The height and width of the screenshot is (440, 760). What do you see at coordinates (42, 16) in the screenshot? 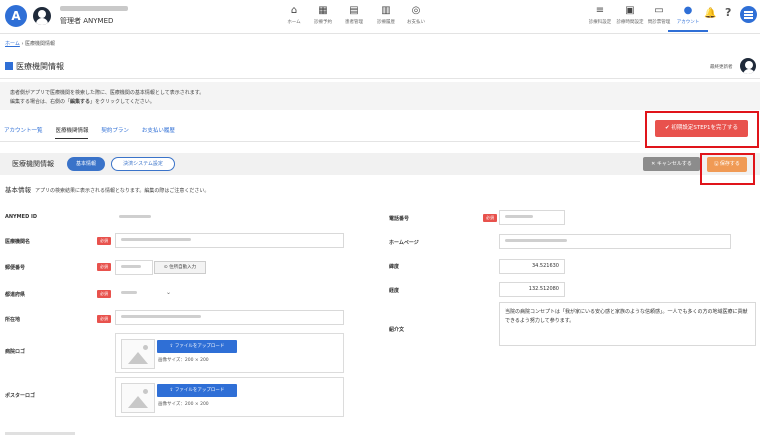
I see `hospital-avatar` at bounding box center [42, 16].